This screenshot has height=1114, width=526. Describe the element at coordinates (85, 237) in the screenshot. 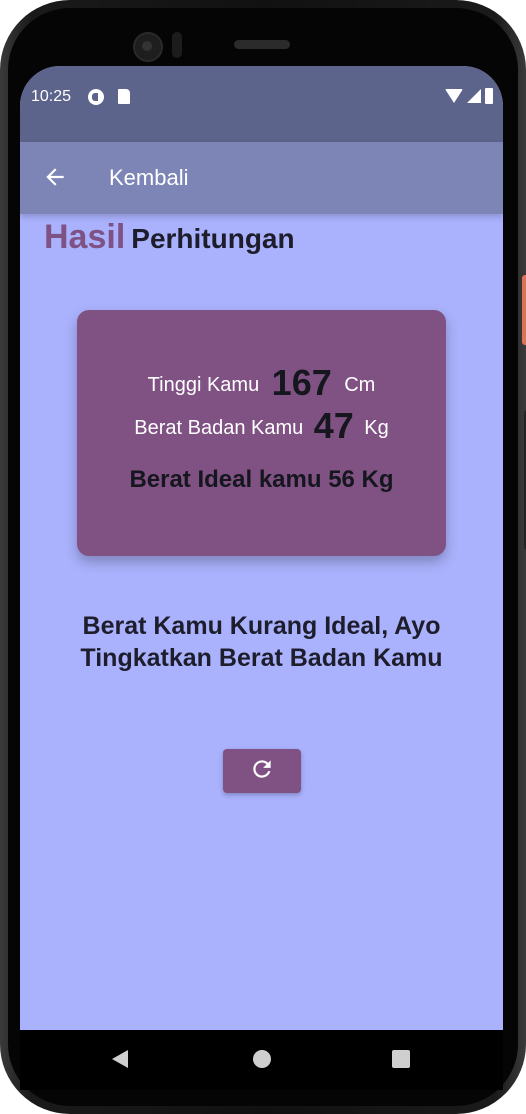

I see `heading-accent: Hasil` at that location.